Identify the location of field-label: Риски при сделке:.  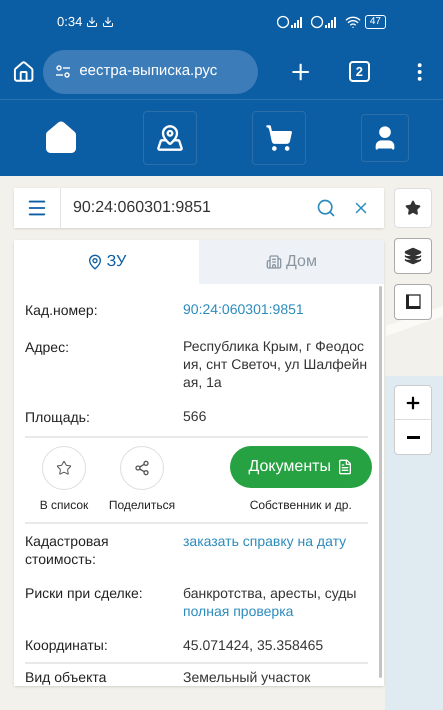
(84, 593).